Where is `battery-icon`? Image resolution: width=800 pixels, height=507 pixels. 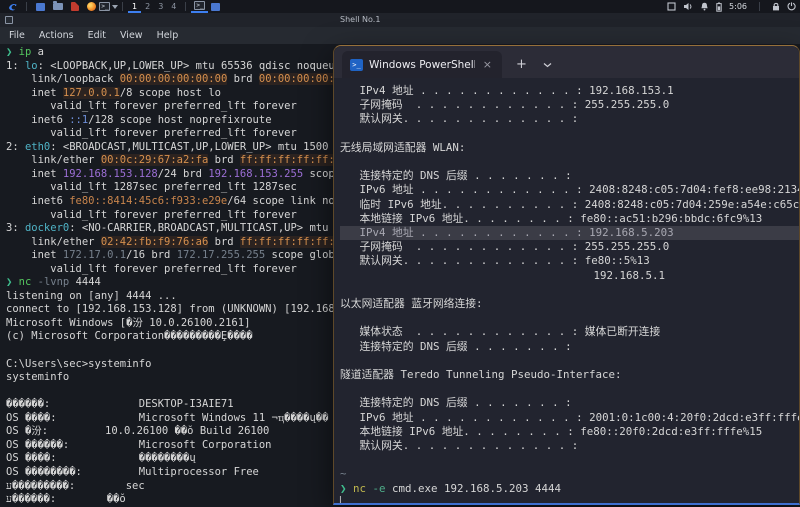
battery-icon is located at coordinates (719, 7).